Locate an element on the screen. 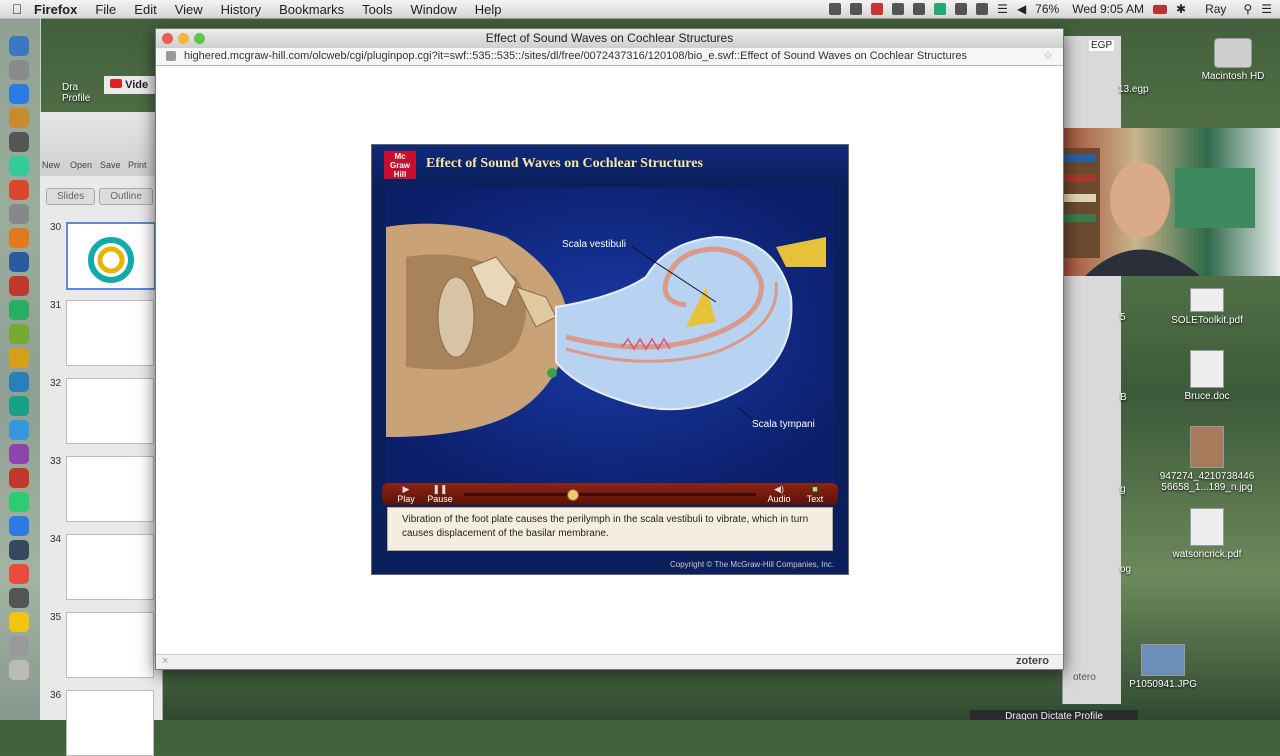  dragon-profile-label: Dra Profile is located at coordinates (76, 93).